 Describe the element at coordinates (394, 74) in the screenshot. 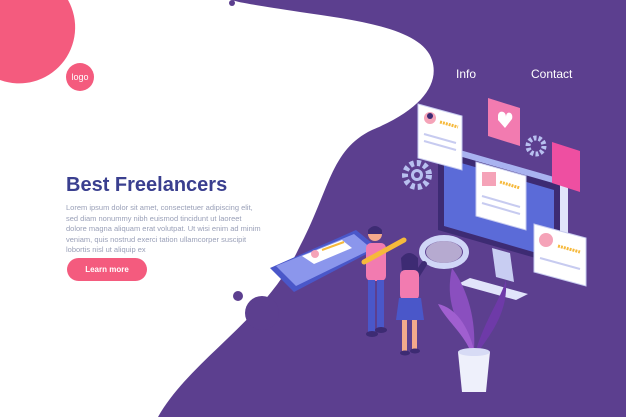

I see `nav-about: About` at that location.